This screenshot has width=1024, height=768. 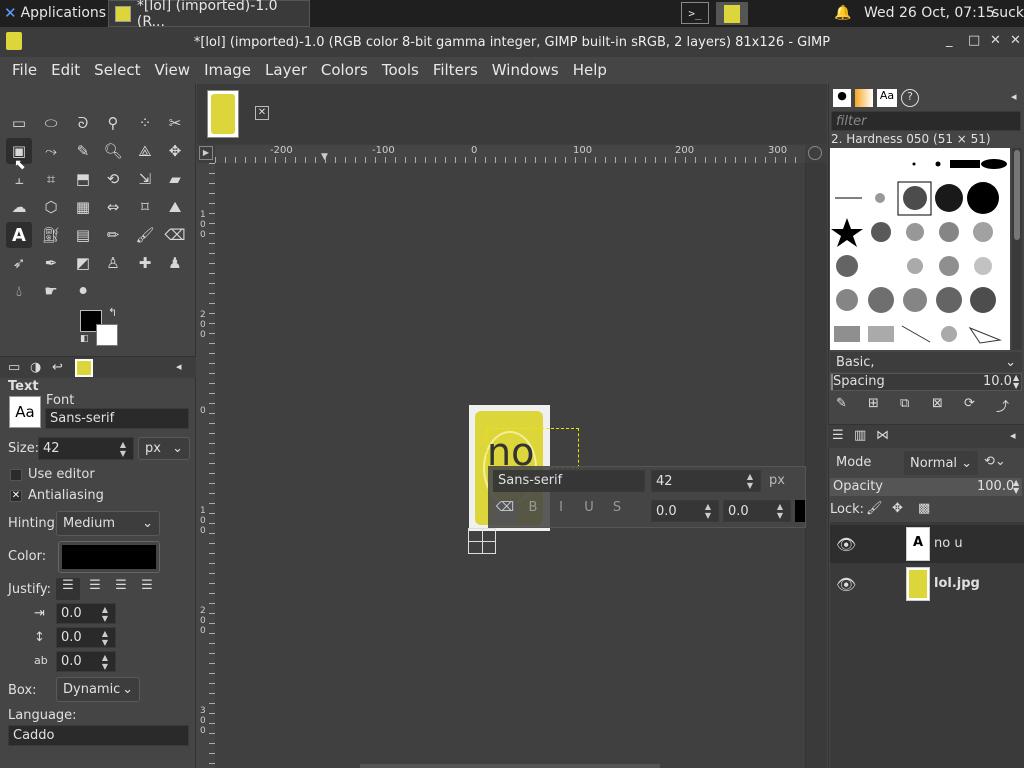 What do you see at coordinates (206, 153) in the screenshot?
I see `quick-mask-icon: ▶` at bounding box center [206, 153].